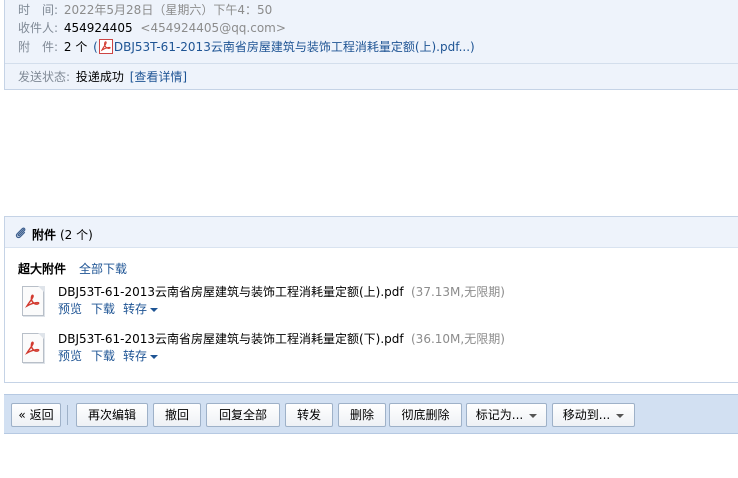  I want to click on attachments-title: 附件, so click(44, 235).